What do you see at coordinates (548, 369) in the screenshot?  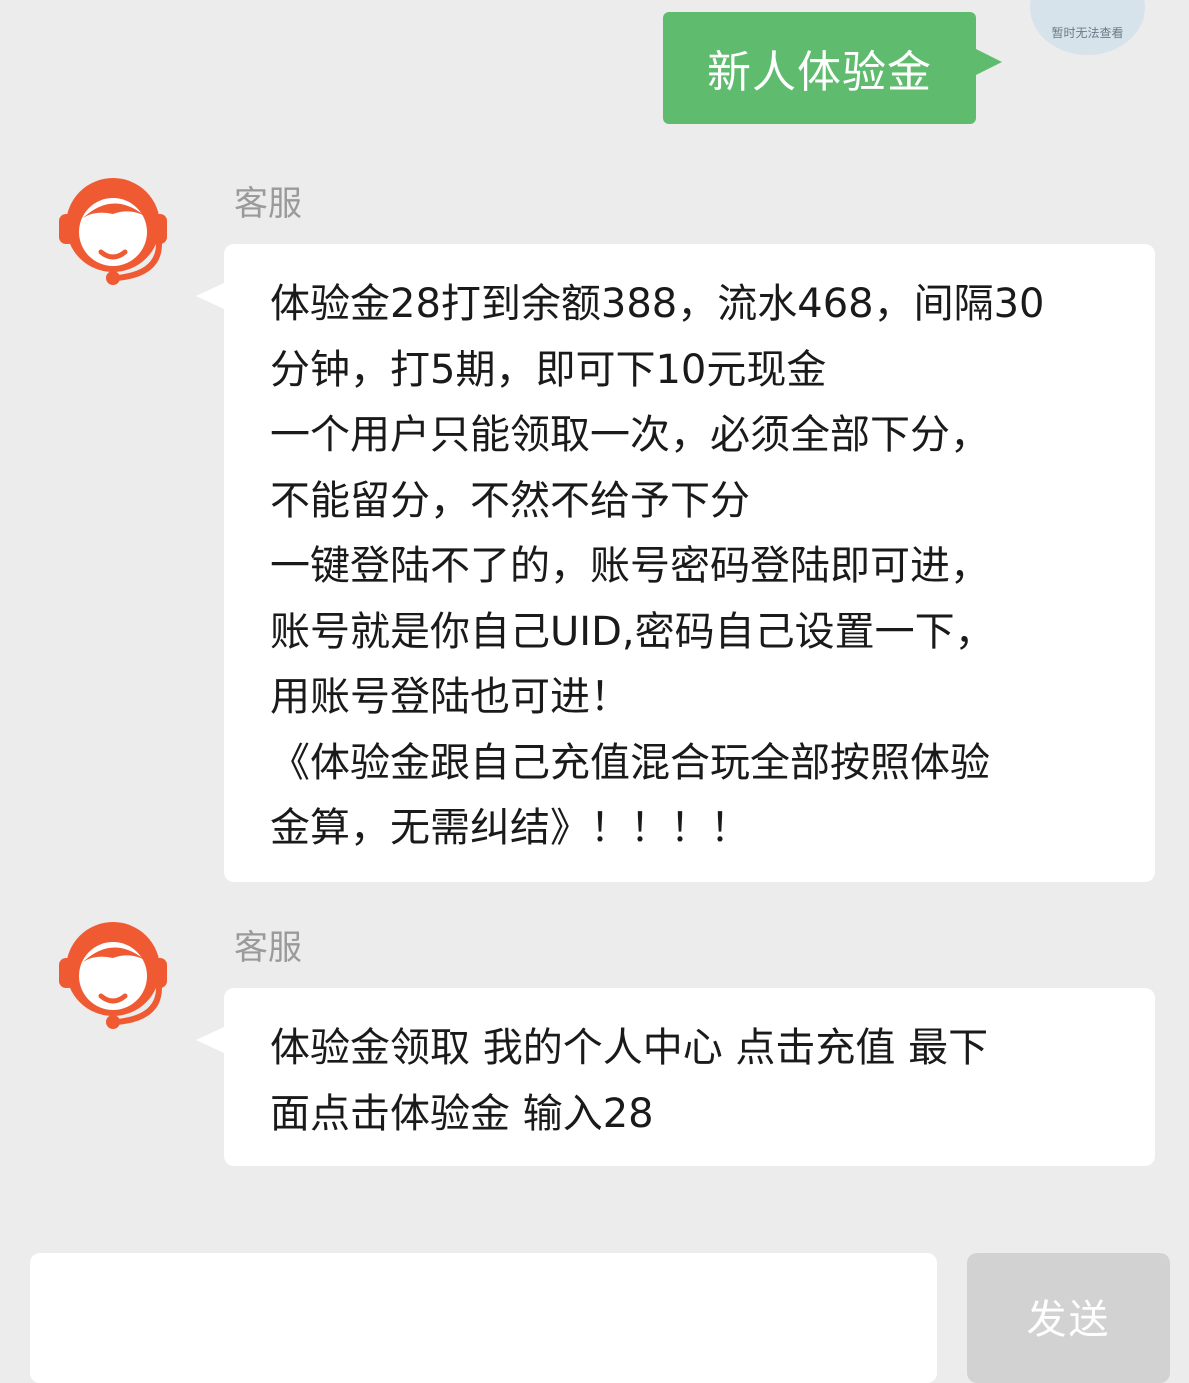 I see `message-line: 分钟，打5期，即可下10元现金` at bounding box center [548, 369].